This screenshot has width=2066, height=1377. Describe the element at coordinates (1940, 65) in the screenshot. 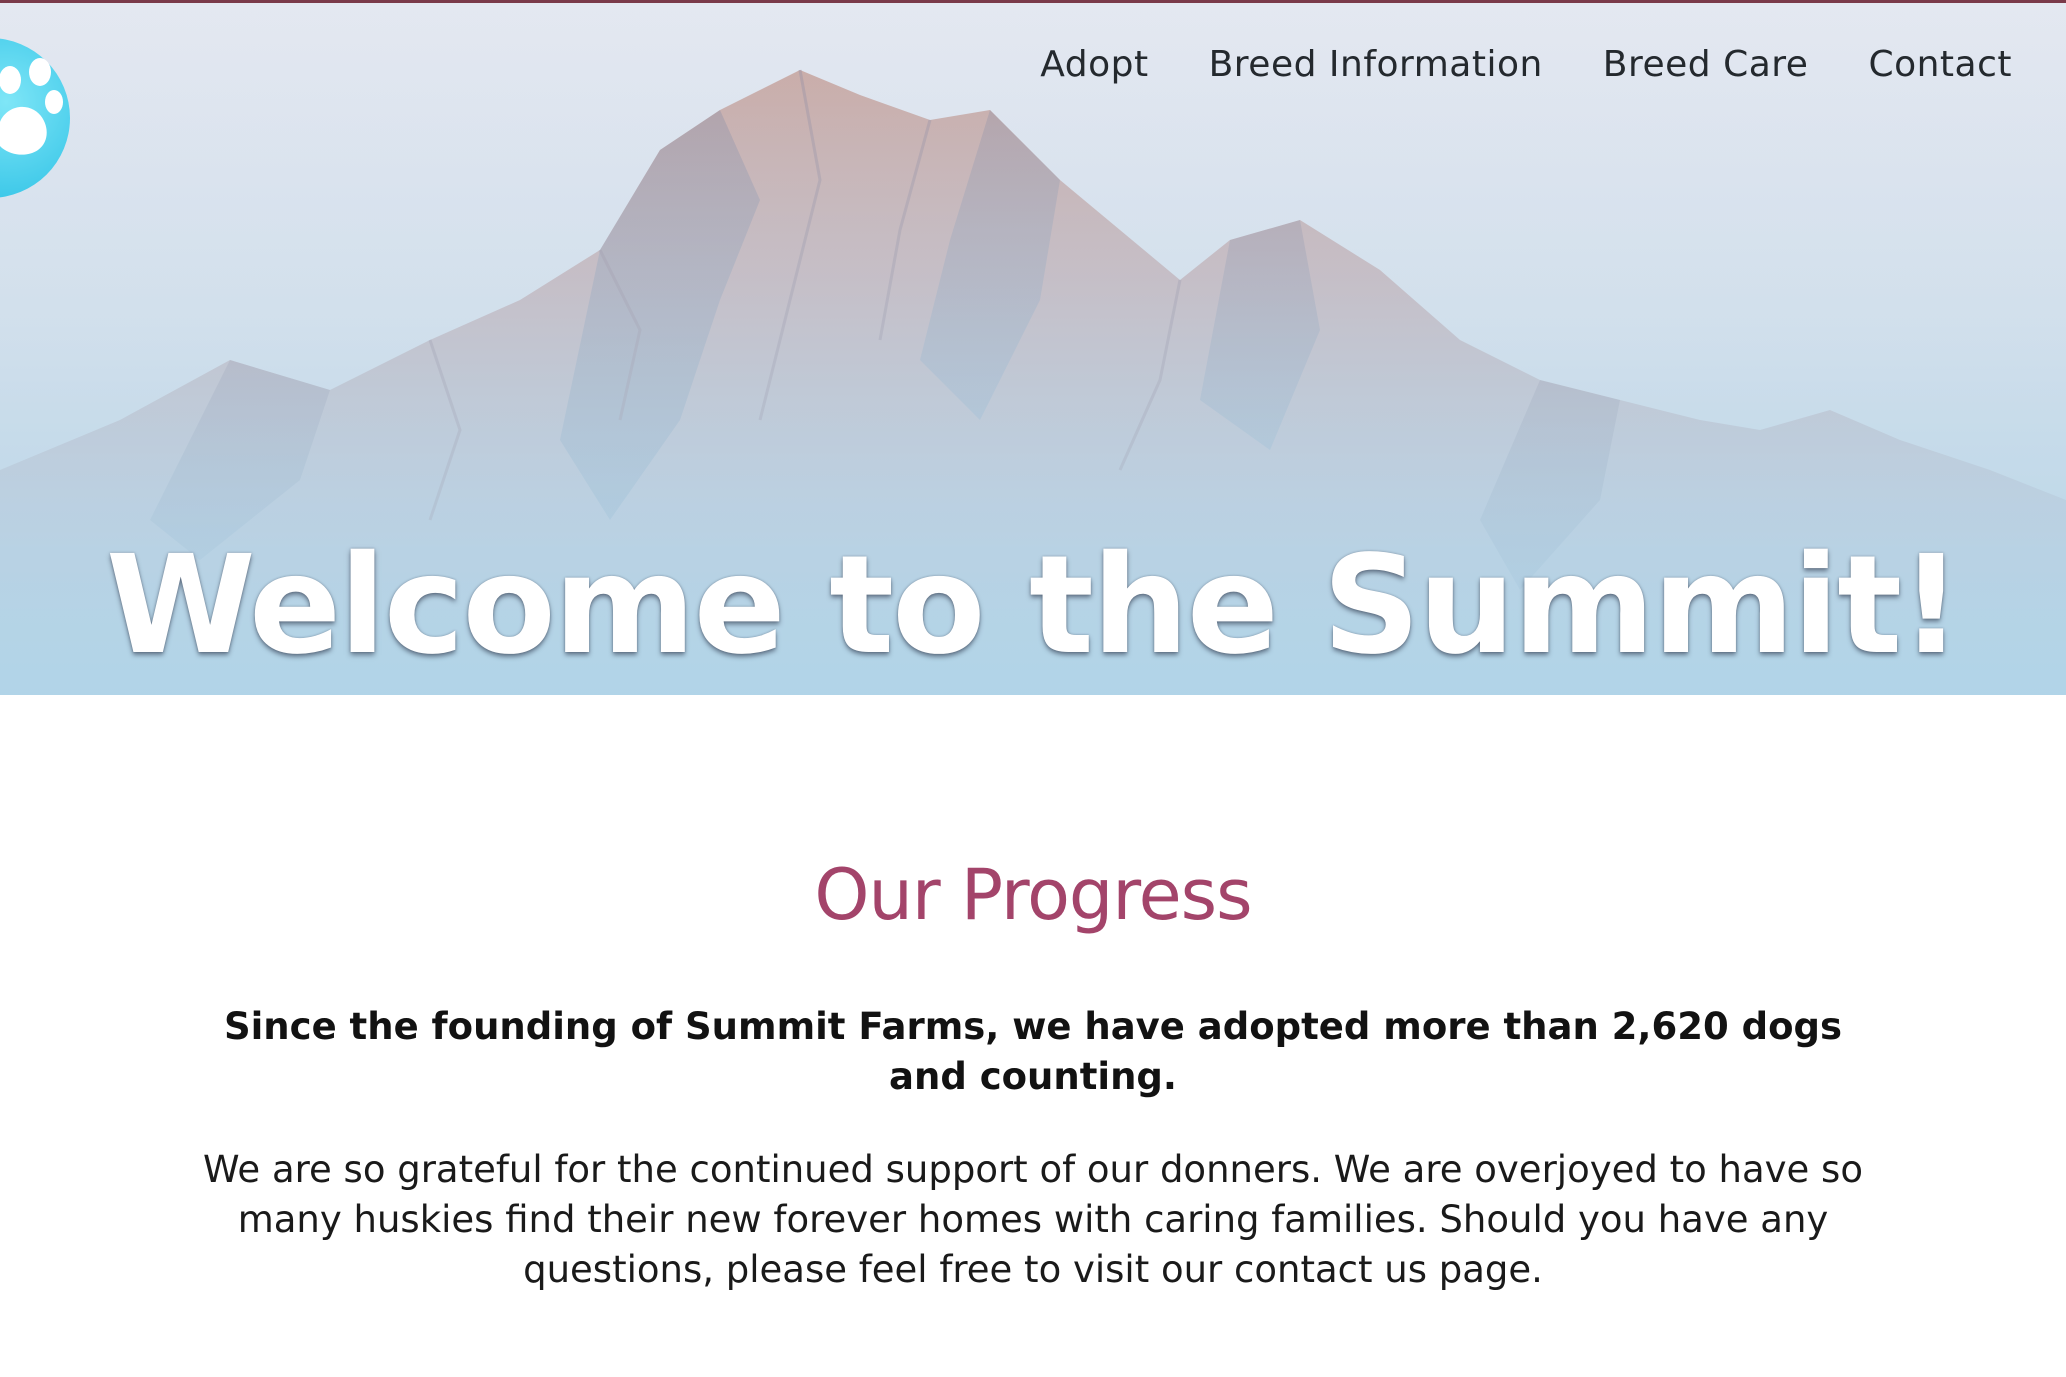

I see `nav-item-contact: Contact` at that location.